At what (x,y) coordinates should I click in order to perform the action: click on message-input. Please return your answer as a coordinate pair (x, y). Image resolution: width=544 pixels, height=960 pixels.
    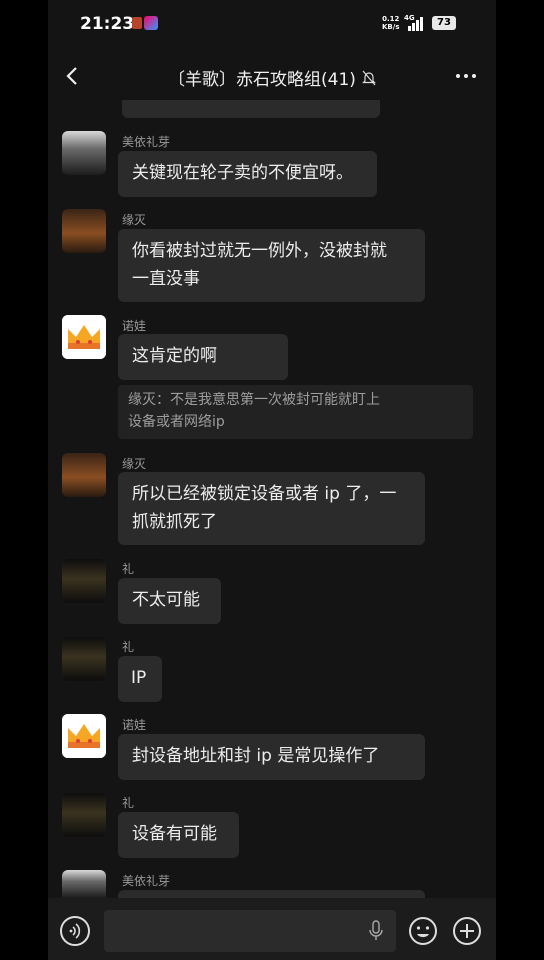
    Looking at the image, I should click on (250, 931).